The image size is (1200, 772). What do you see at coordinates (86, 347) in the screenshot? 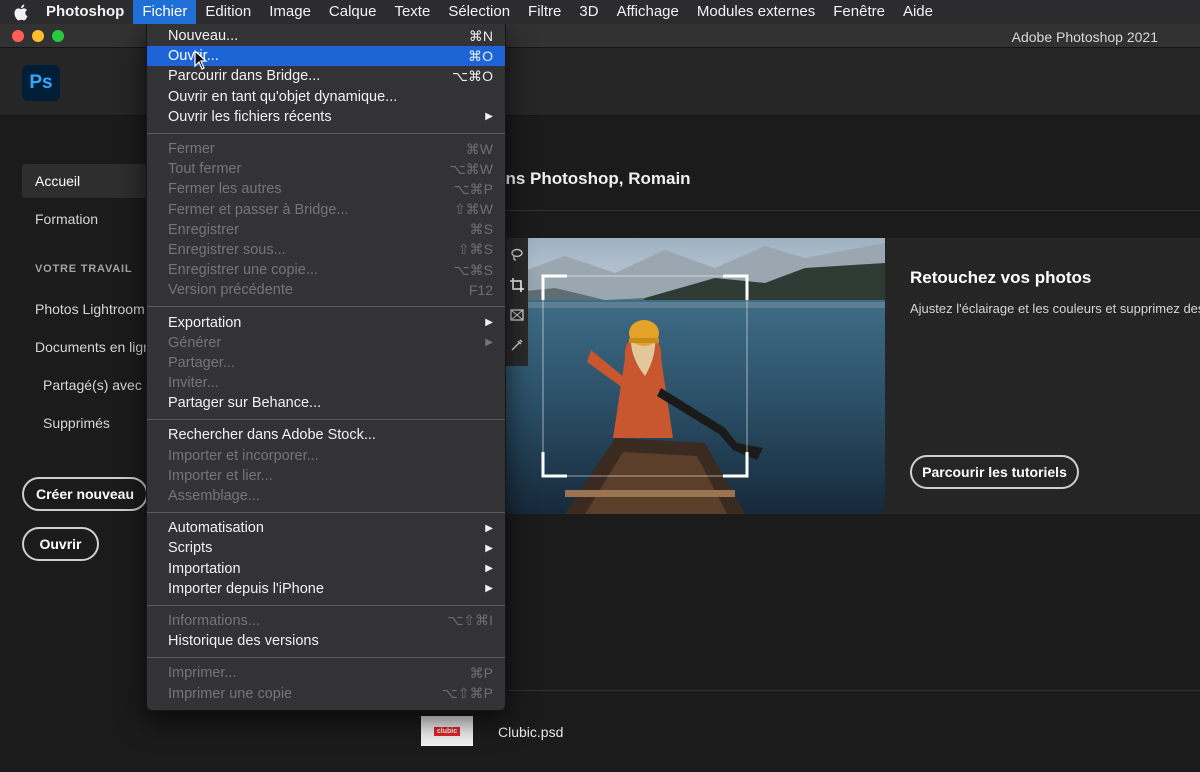
I see `sidebar-item-cloud-documents: Documents en ligne` at bounding box center [86, 347].